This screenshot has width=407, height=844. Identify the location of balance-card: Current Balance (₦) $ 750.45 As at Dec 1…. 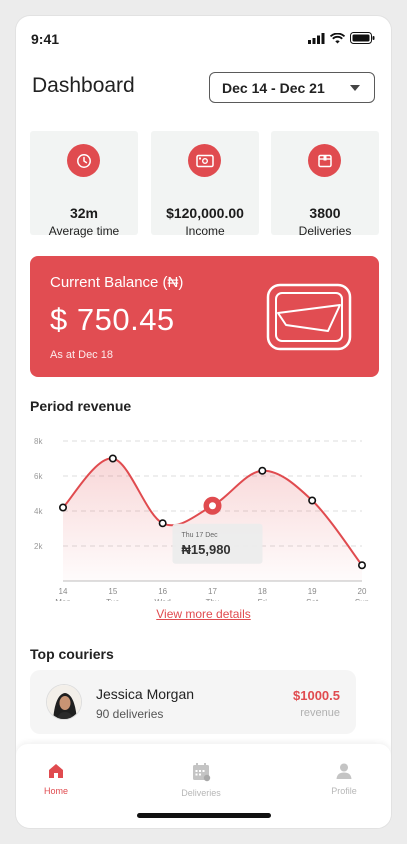
(204, 316).